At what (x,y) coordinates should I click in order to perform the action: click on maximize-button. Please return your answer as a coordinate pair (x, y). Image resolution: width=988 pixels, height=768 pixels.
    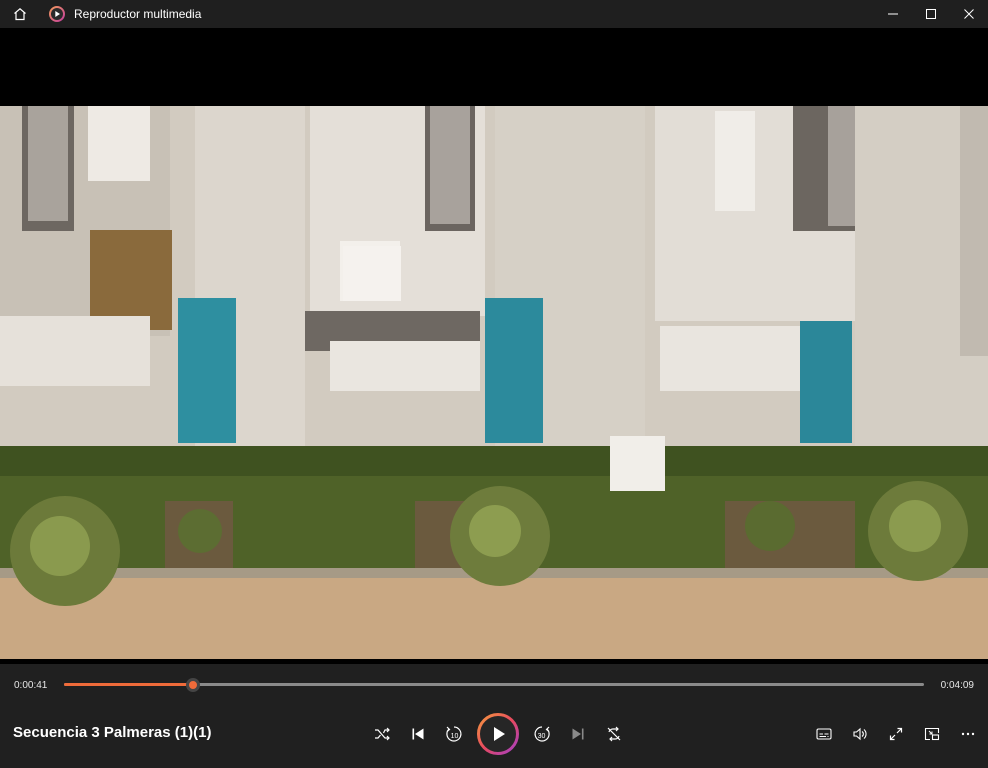
    Looking at the image, I should click on (931, 14).